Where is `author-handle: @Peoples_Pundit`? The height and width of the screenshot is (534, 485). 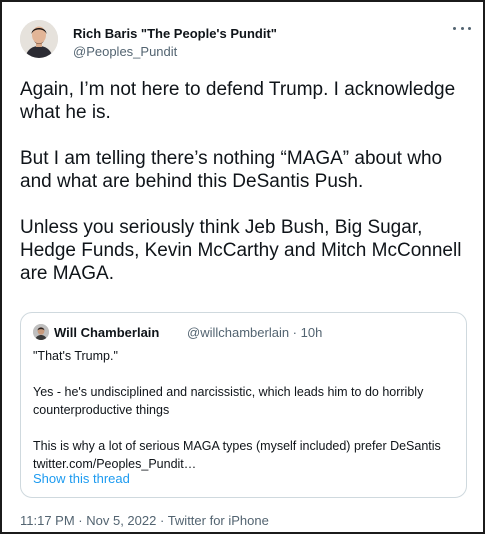
author-handle: @Peoples_Pundit is located at coordinates (125, 51).